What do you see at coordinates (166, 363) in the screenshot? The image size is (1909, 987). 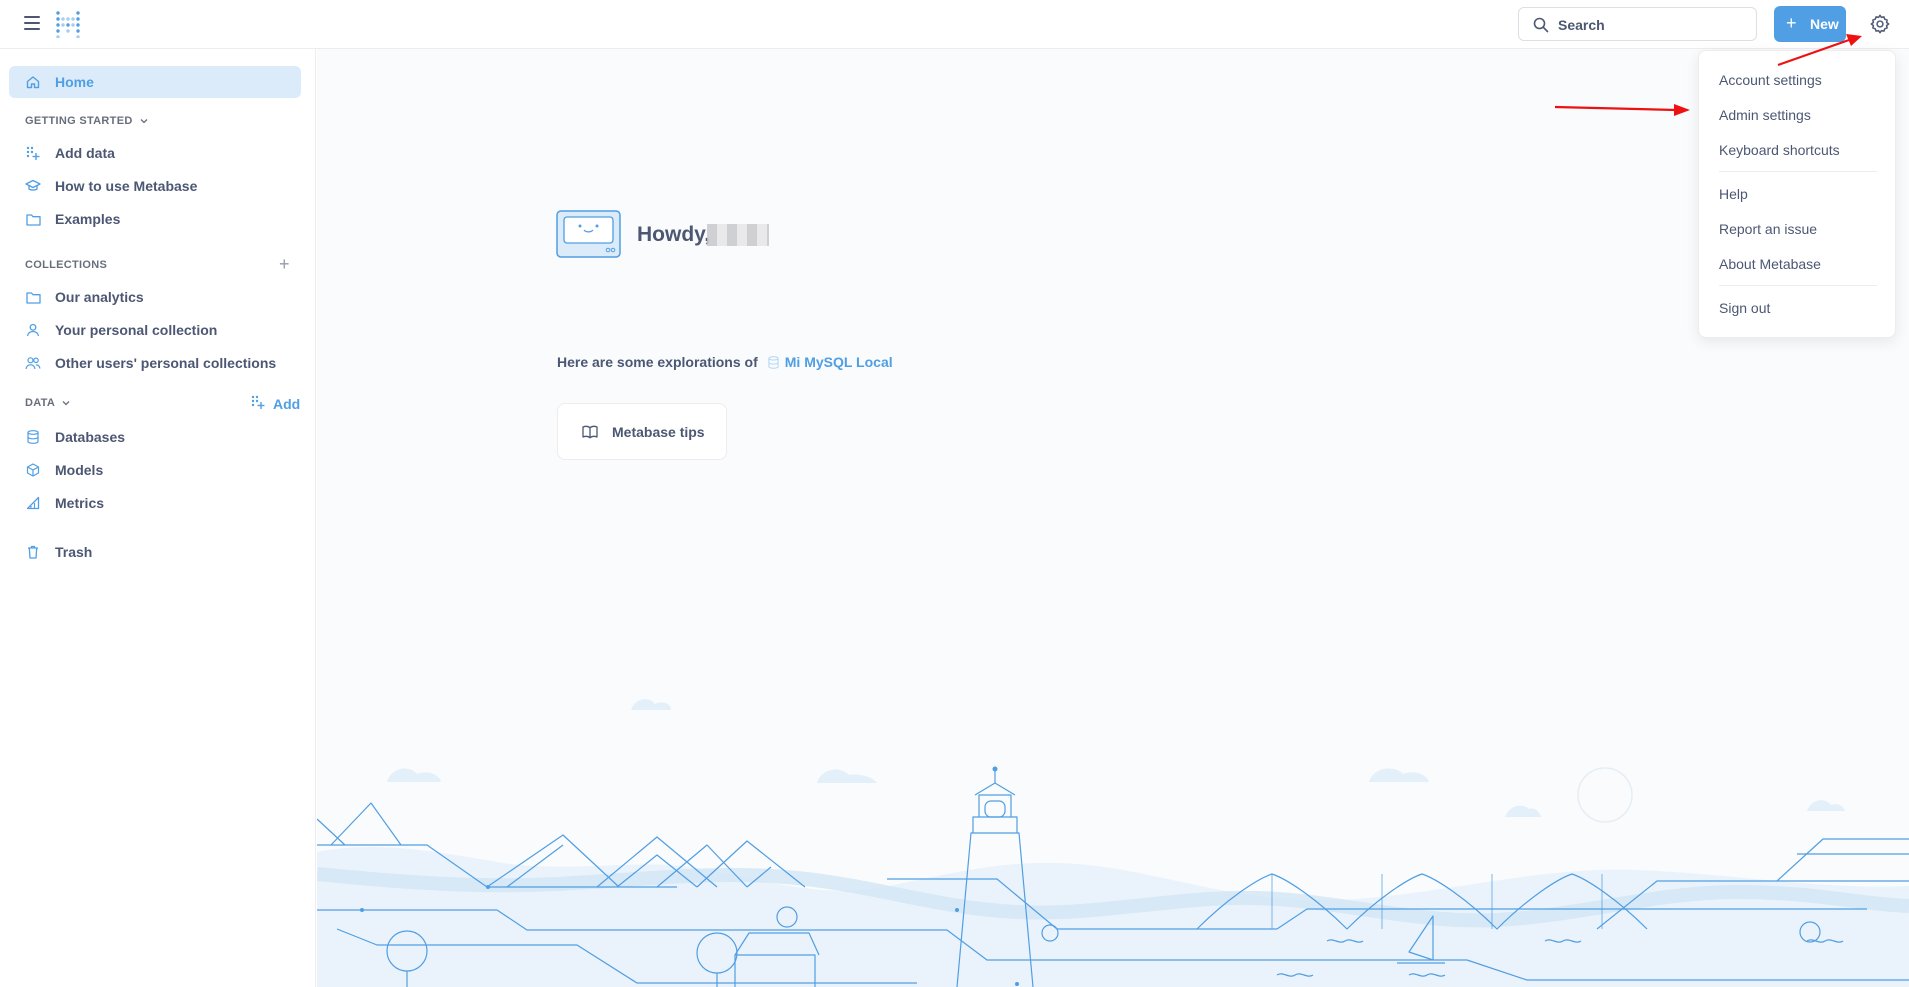 I see `sidebar-item-label: Other users' personal collections` at bounding box center [166, 363].